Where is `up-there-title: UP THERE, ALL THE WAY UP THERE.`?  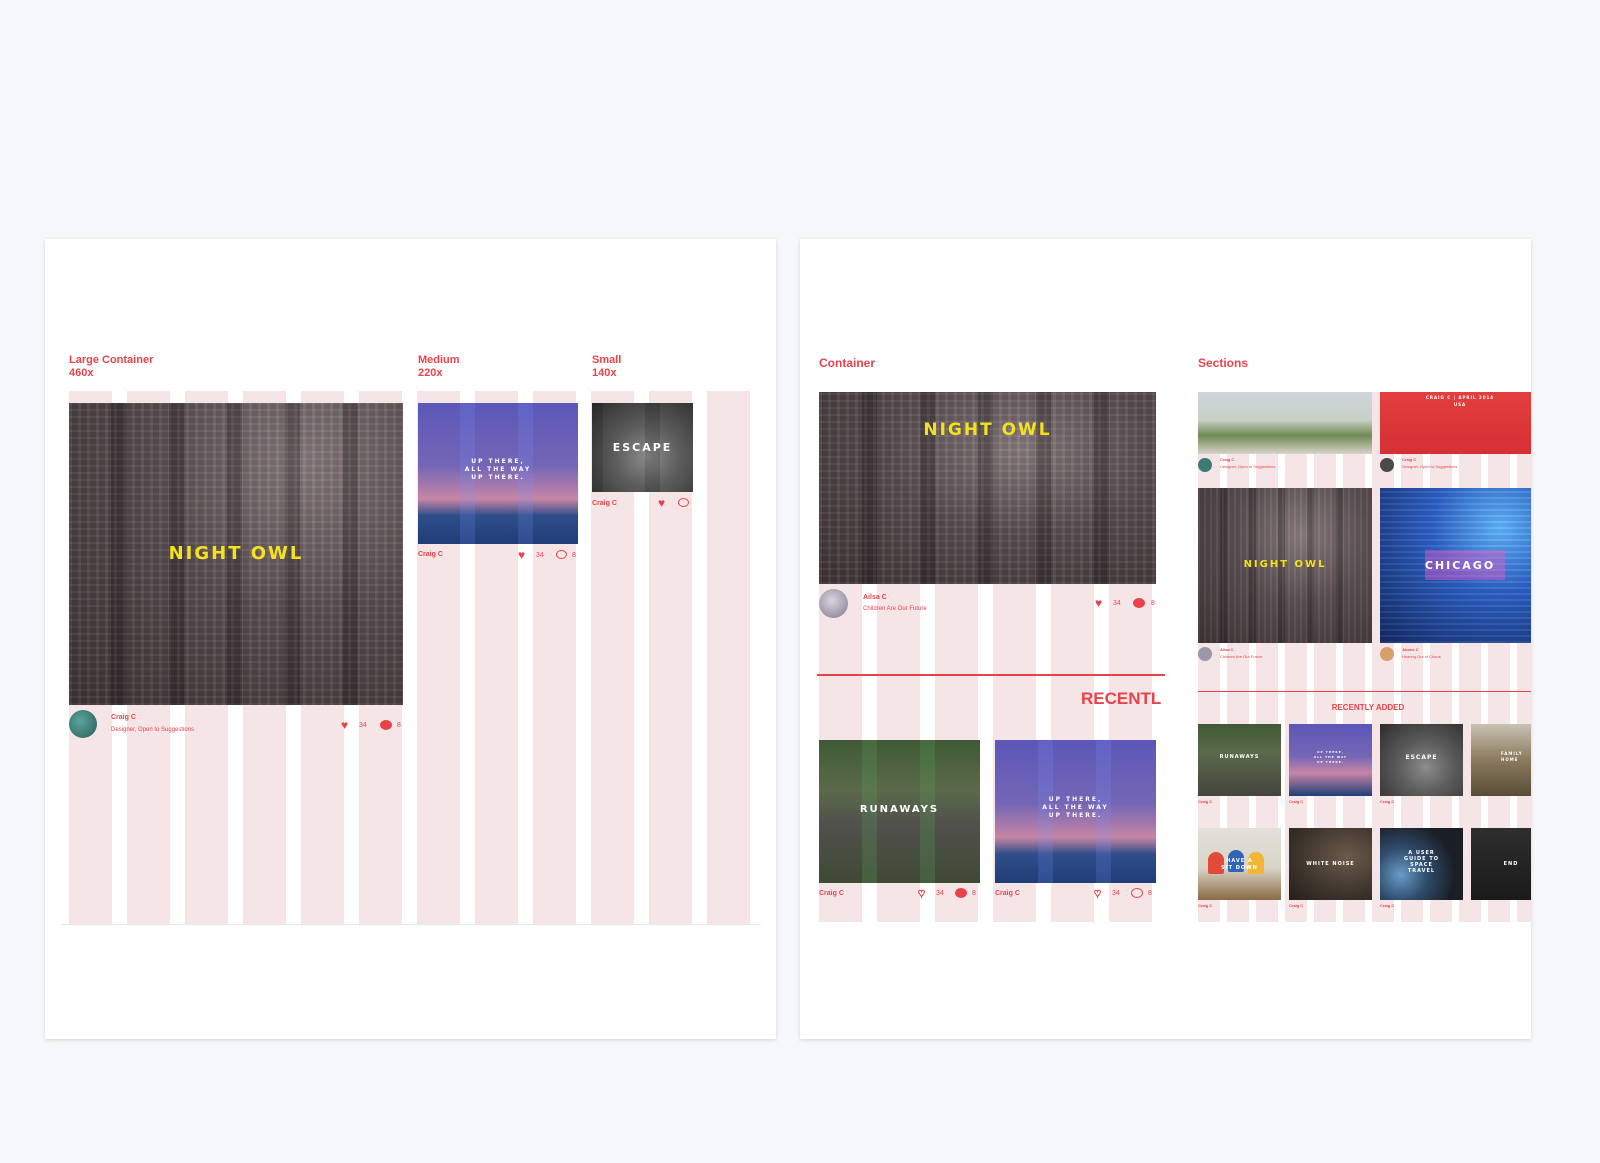 up-there-title: UP THERE, ALL THE WAY UP THERE. is located at coordinates (1075, 807).